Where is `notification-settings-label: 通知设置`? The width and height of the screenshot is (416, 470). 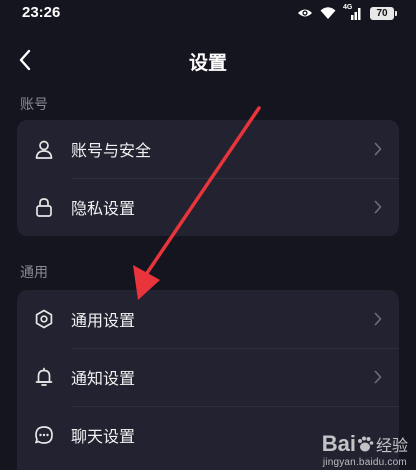
notification-settings-label: 通知设置 is located at coordinates (103, 378).